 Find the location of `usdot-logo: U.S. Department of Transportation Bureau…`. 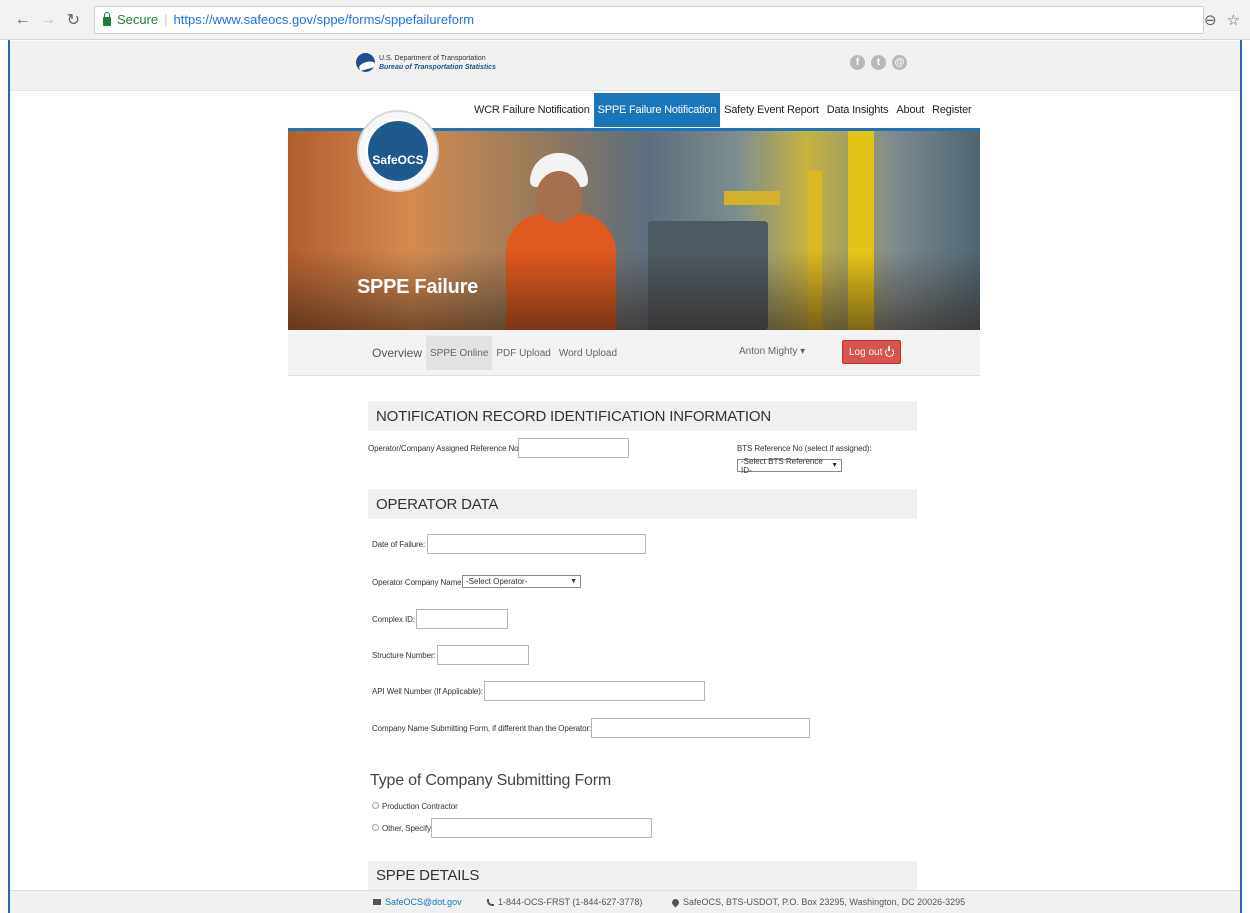

usdot-logo: U.S. Department of Transportation Bureau… is located at coordinates (426, 62).